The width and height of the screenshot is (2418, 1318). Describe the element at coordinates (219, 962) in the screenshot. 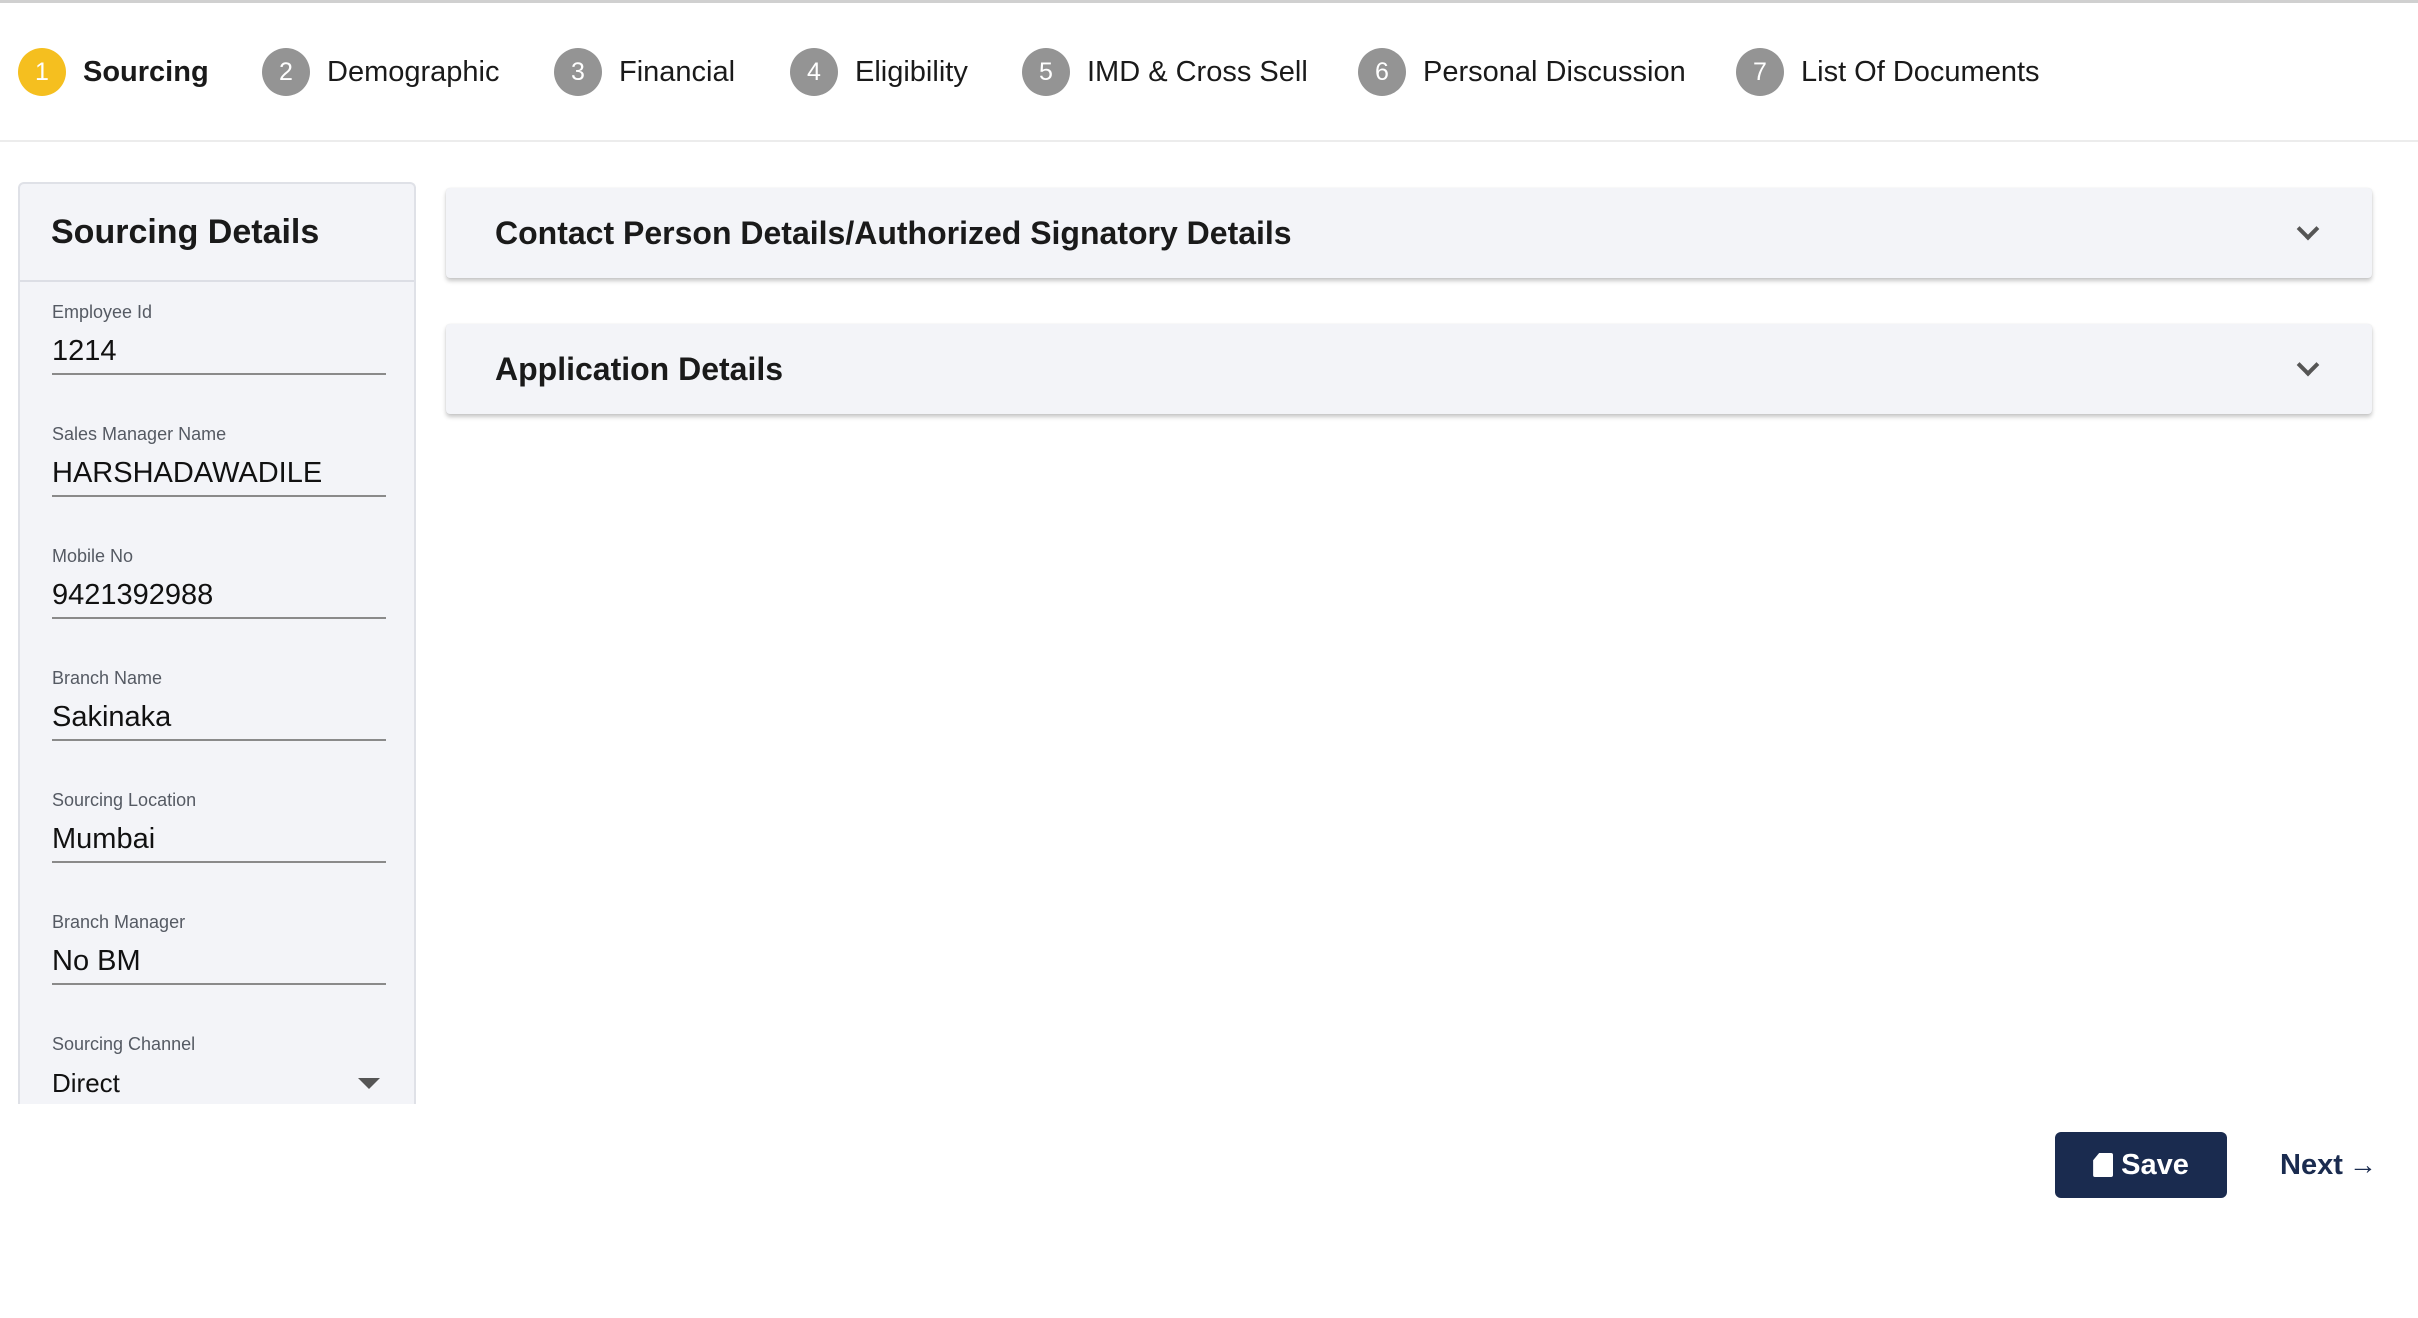

I see `branch-manager-input: No BM` at that location.